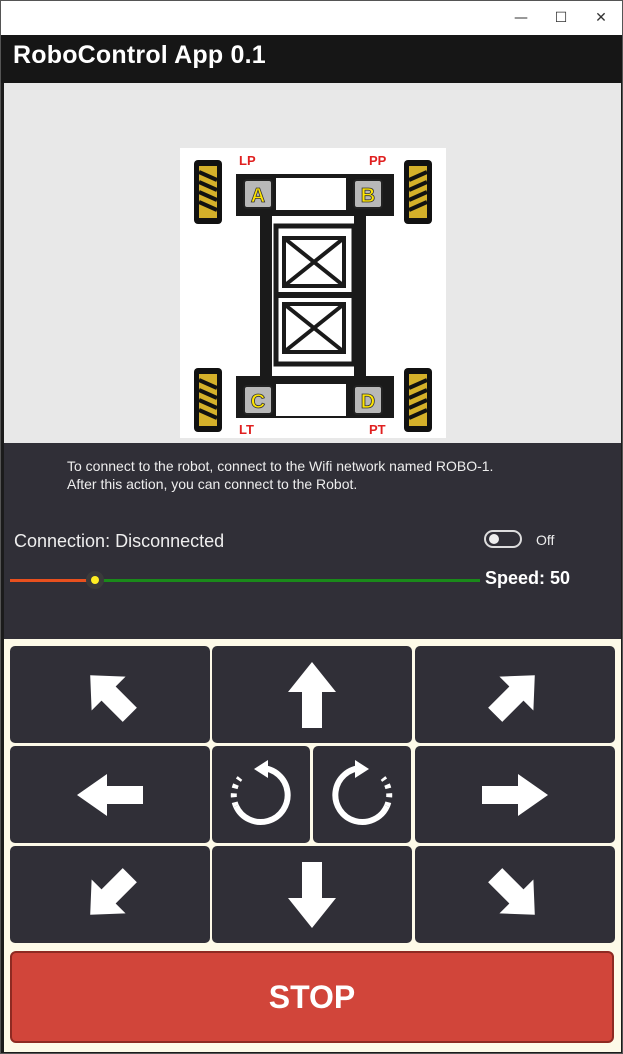 This screenshot has height=1054, width=623. Describe the element at coordinates (208, 192) in the screenshot. I see `wheel-front-left` at that location.